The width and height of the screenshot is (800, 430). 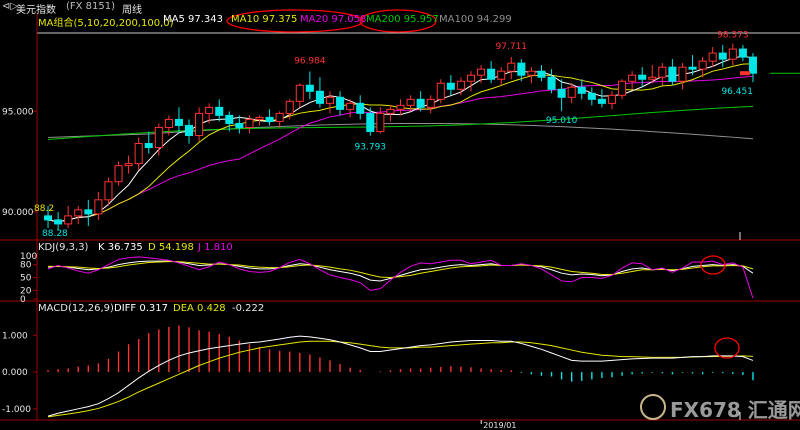 I want to click on main-ytick-label: 90.000, so click(x=18, y=213).